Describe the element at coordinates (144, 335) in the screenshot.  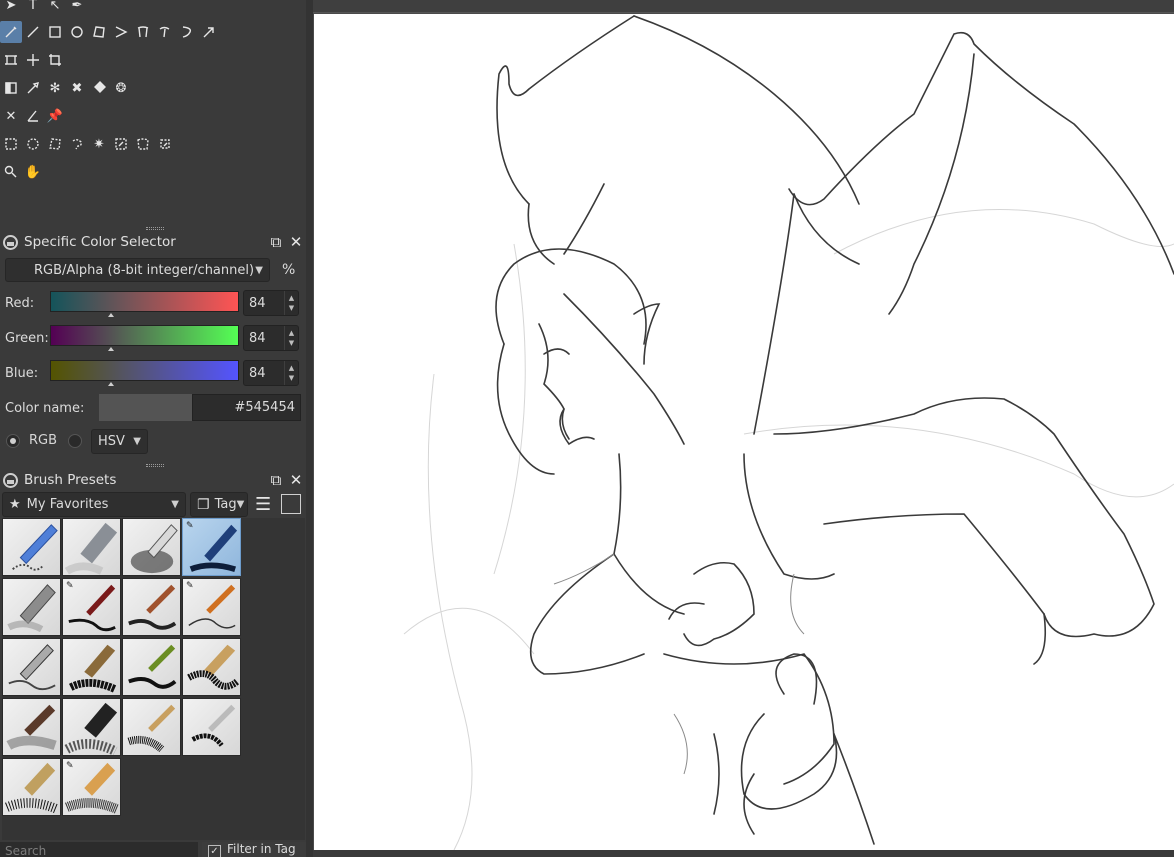
I see `green-slider` at that location.